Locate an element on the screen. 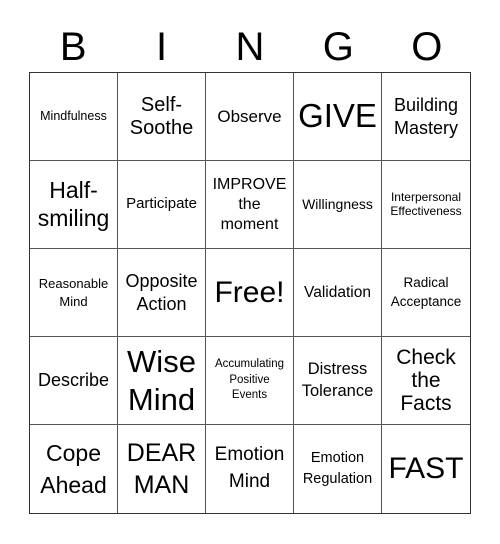 This screenshot has width=500, height=544. header-letter-n: N is located at coordinates (250, 47).